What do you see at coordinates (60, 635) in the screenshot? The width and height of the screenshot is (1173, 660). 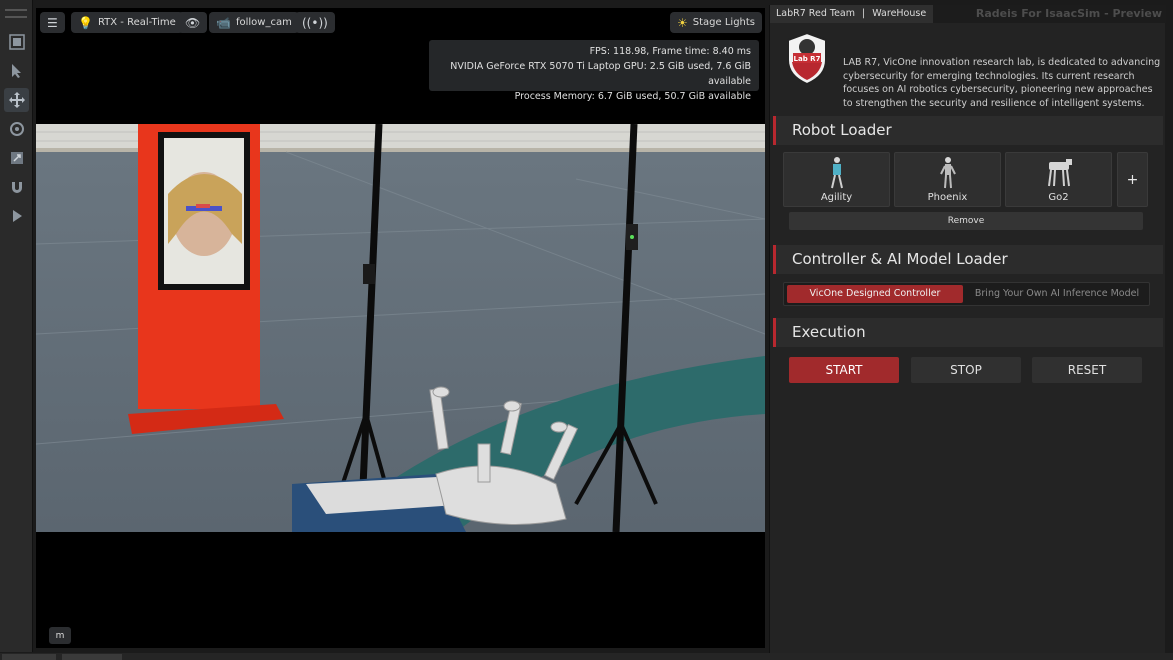 I see `mode-chip: m` at bounding box center [60, 635].